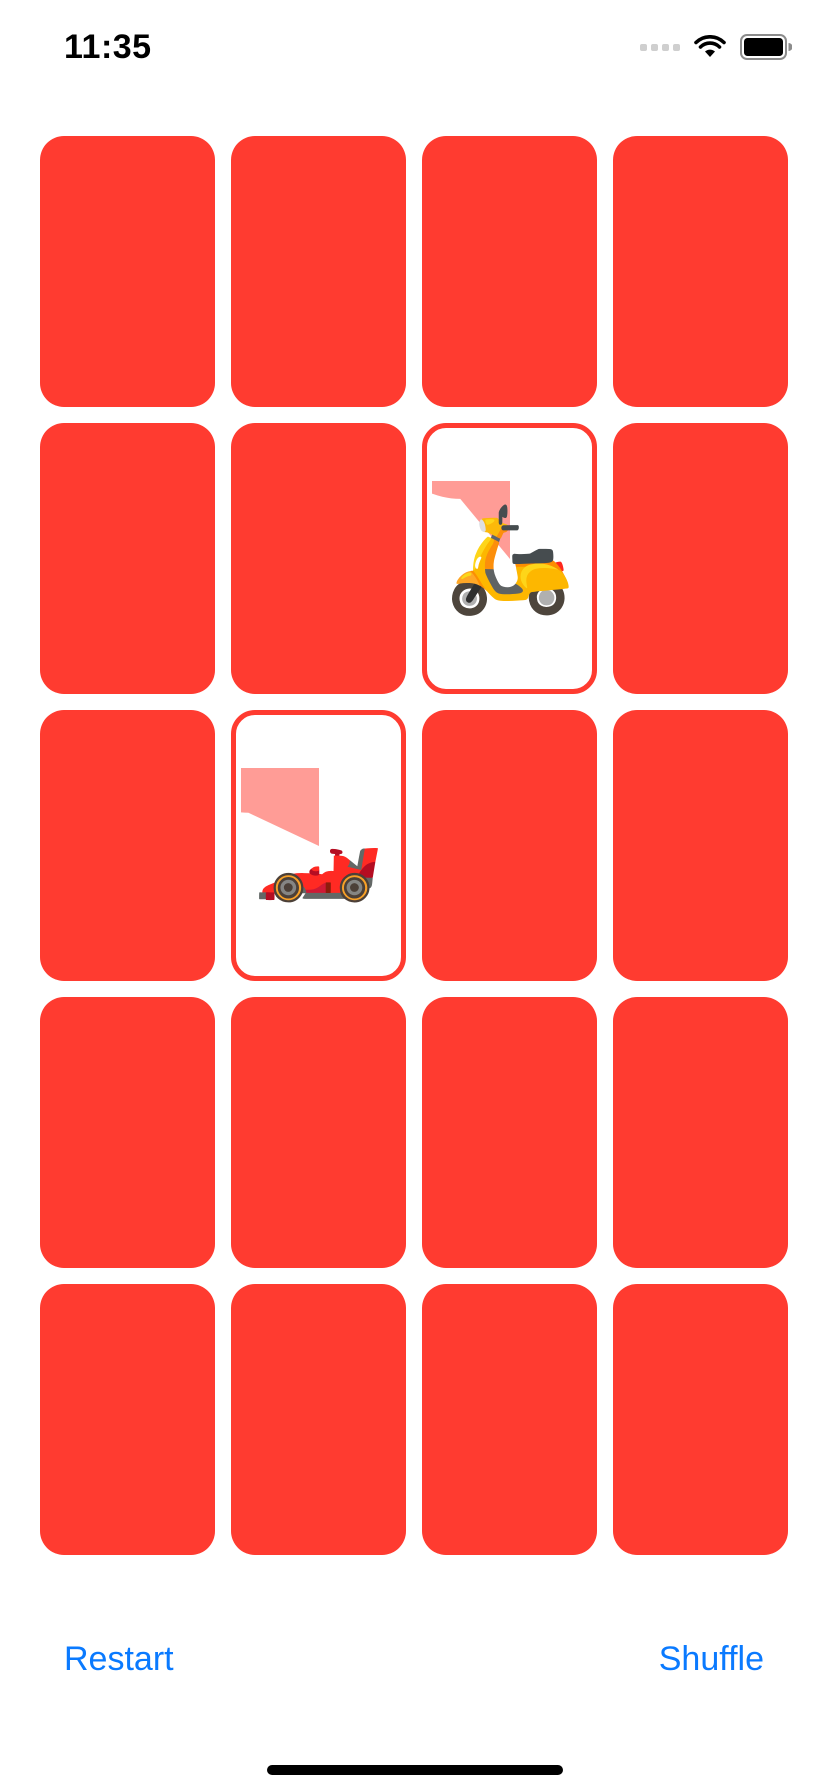 The height and width of the screenshot is (1792, 828). Describe the element at coordinates (710, 46) in the screenshot. I see `wifi-icon` at that location.